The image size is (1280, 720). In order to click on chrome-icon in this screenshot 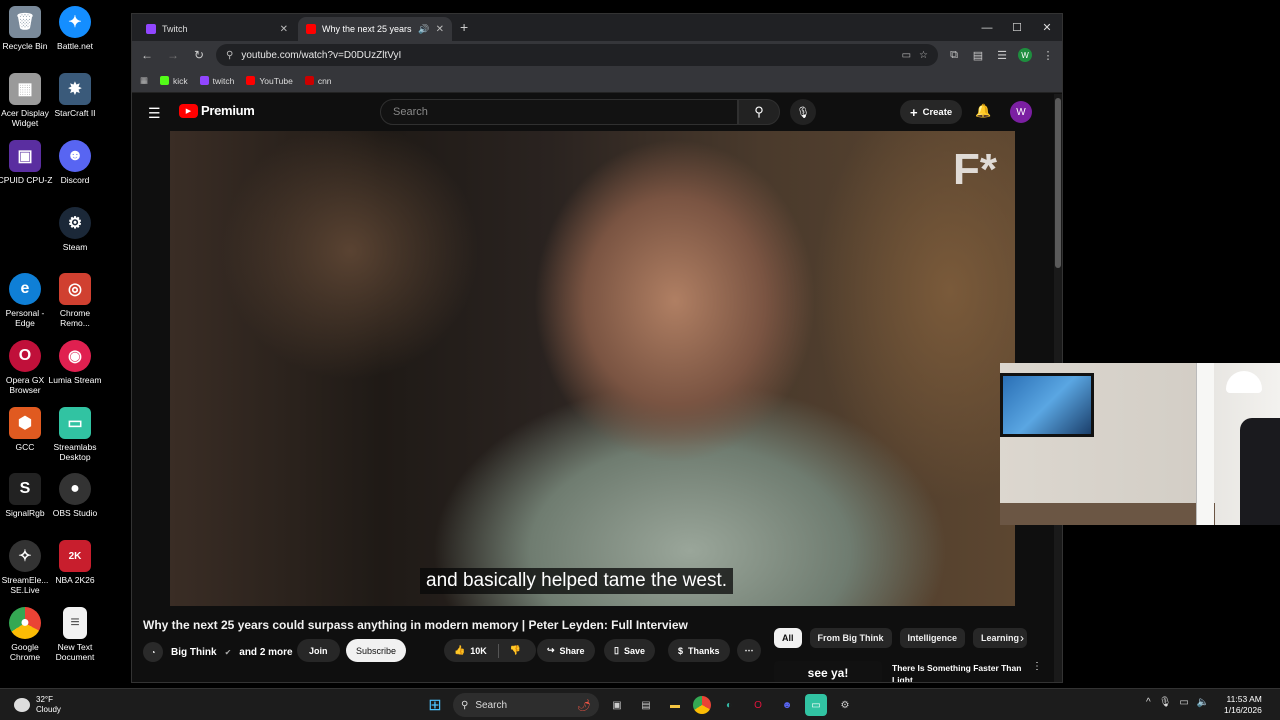, I will do `click(702, 705)`.